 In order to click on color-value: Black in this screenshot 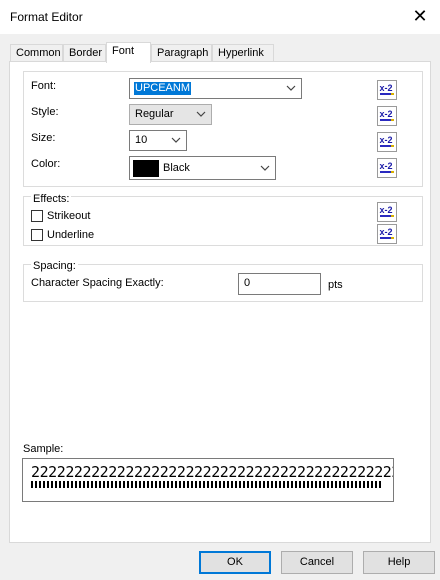, I will do `click(176, 168)`.